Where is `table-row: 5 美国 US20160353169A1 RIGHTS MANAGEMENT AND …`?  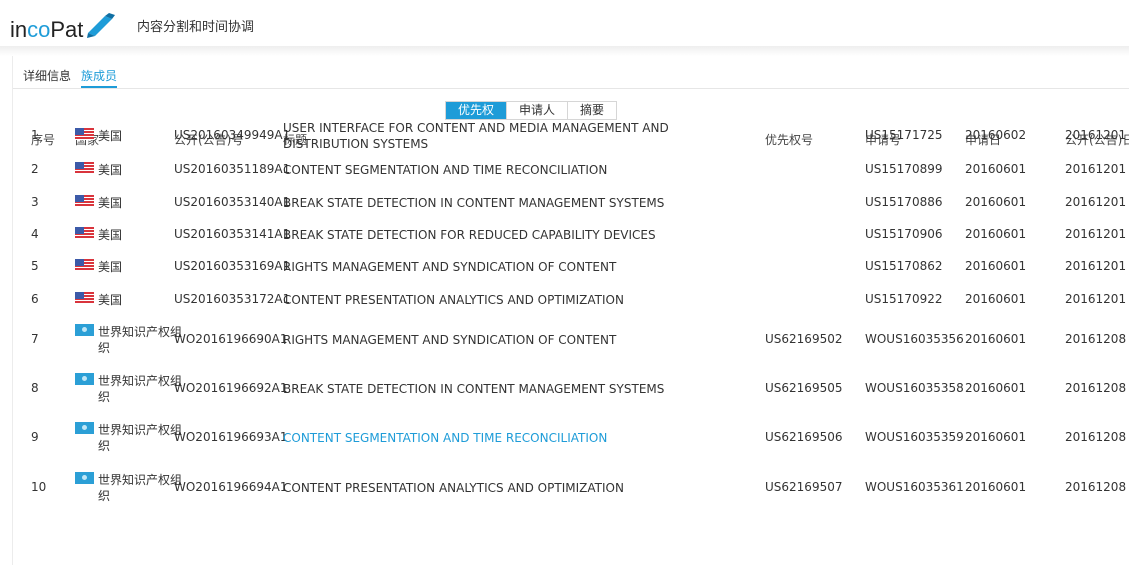
table-row: 5 美国 US20160353169A1 RIGHTS MANAGEMENT AND … is located at coordinates (571, 267).